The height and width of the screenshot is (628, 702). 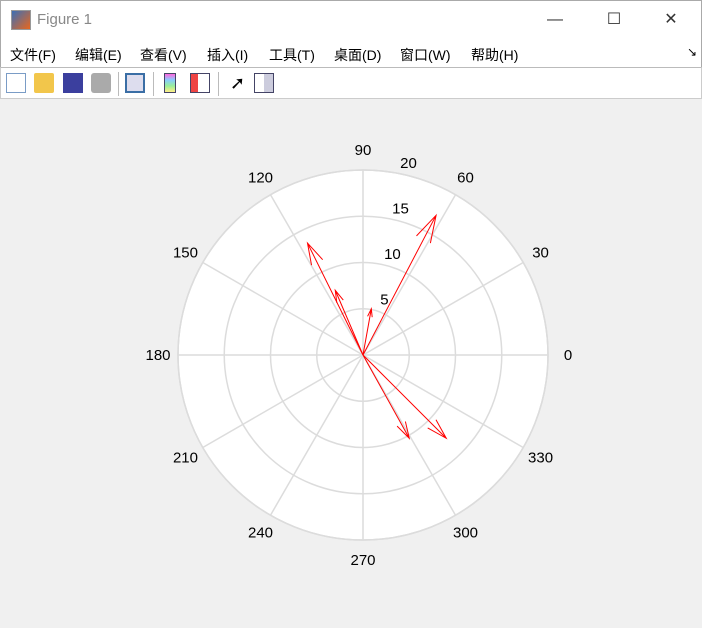 What do you see at coordinates (185, 458) in the screenshot?
I see `angle-tick-label: 210` at bounding box center [185, 458].